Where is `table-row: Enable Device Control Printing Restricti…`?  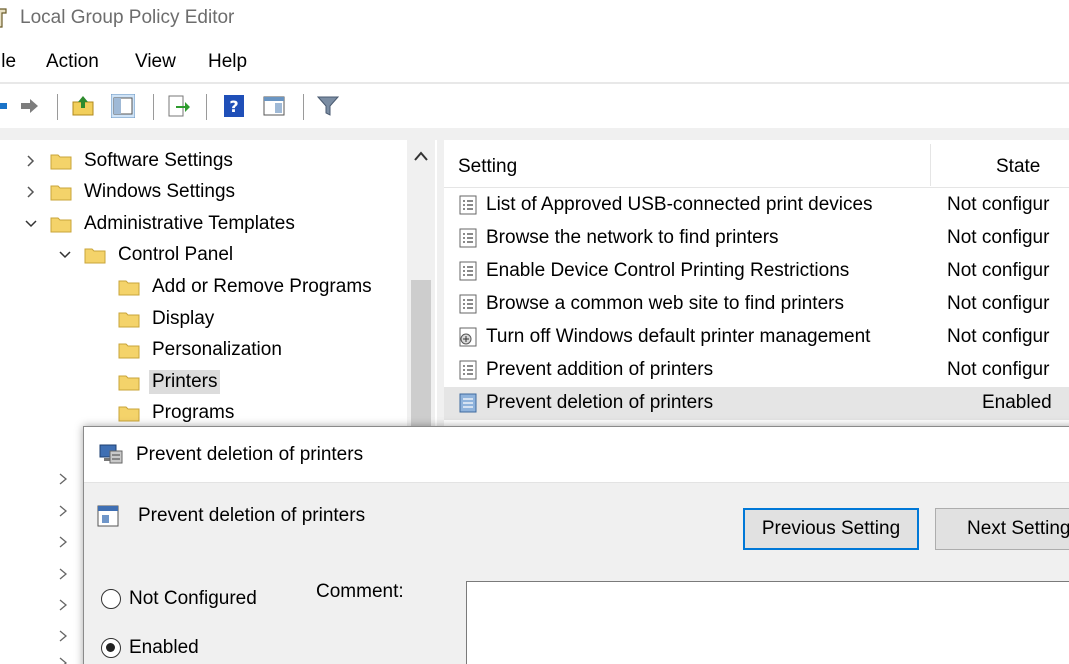
table-row: Enable Device Control Printing Restricti… is located at coordinates (756, 271).